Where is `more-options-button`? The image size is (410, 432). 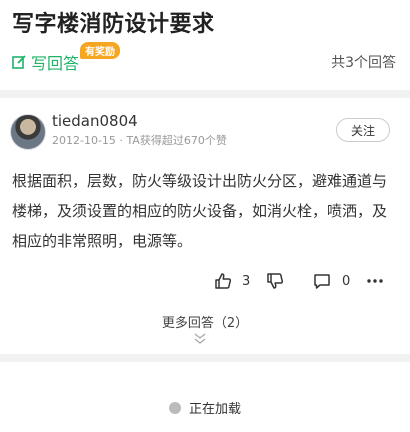 more-options-button is located at coordinates (375, 281).